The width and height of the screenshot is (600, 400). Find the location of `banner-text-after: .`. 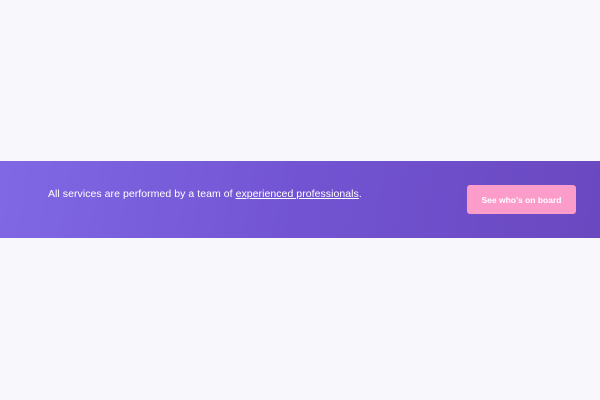

banner-text-after: . is located at coordinates (360, 193).